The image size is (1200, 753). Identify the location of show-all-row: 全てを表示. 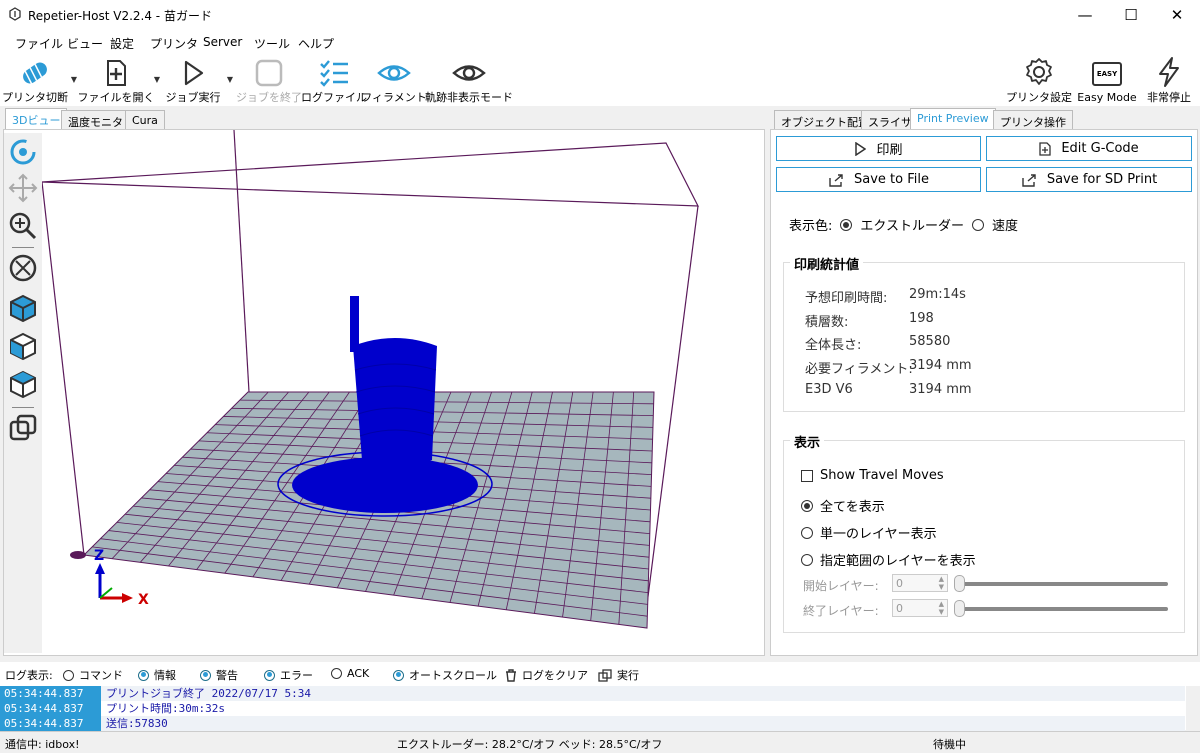
(843, 505).